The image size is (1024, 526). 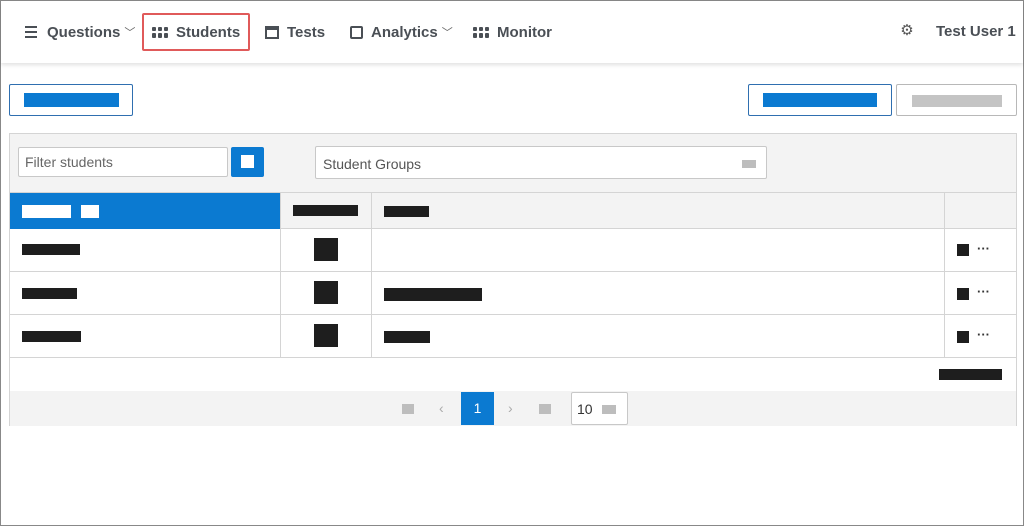 I want to click on column-header-name, so click(x=145, y=211).